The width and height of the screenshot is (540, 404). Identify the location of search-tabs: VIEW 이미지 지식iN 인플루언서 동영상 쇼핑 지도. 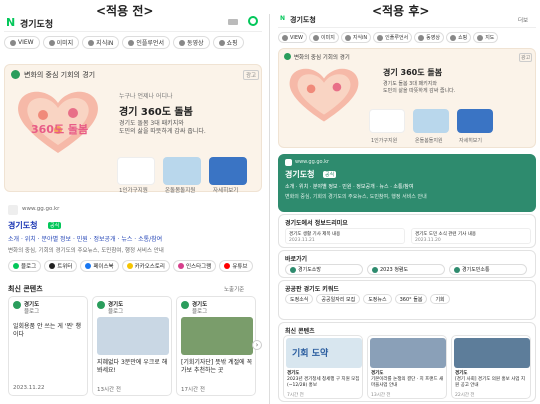
(407, 37).